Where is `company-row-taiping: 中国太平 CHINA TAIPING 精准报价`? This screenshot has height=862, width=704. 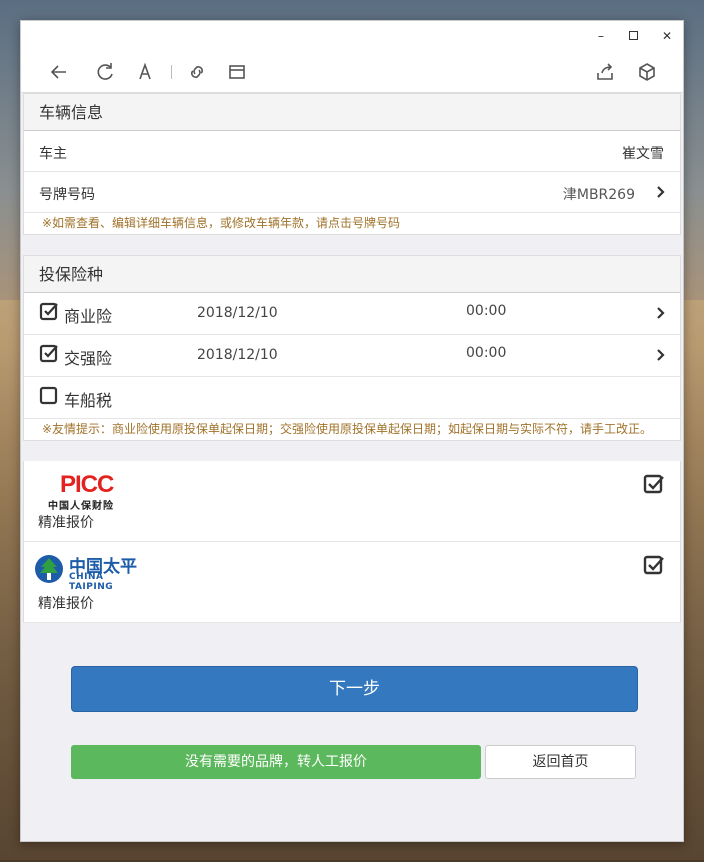
company-row-taiping: 中国太平 CHINA TAIPING 精准报价 is located at coordinates (352, 582).